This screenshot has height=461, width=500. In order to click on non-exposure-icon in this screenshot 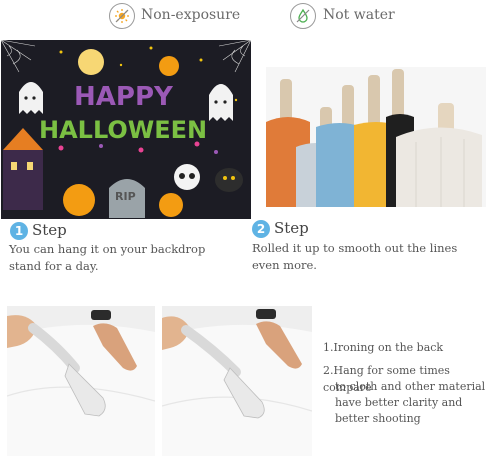, I will do `click(122, 16)`.